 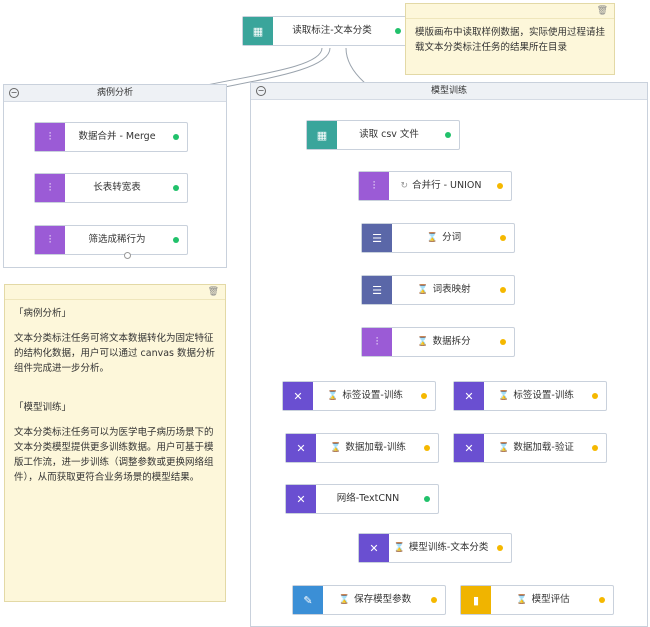 I want to click on node-read-annotation: ▦ 读取标注-文本分类, so click(x=326, y=31).